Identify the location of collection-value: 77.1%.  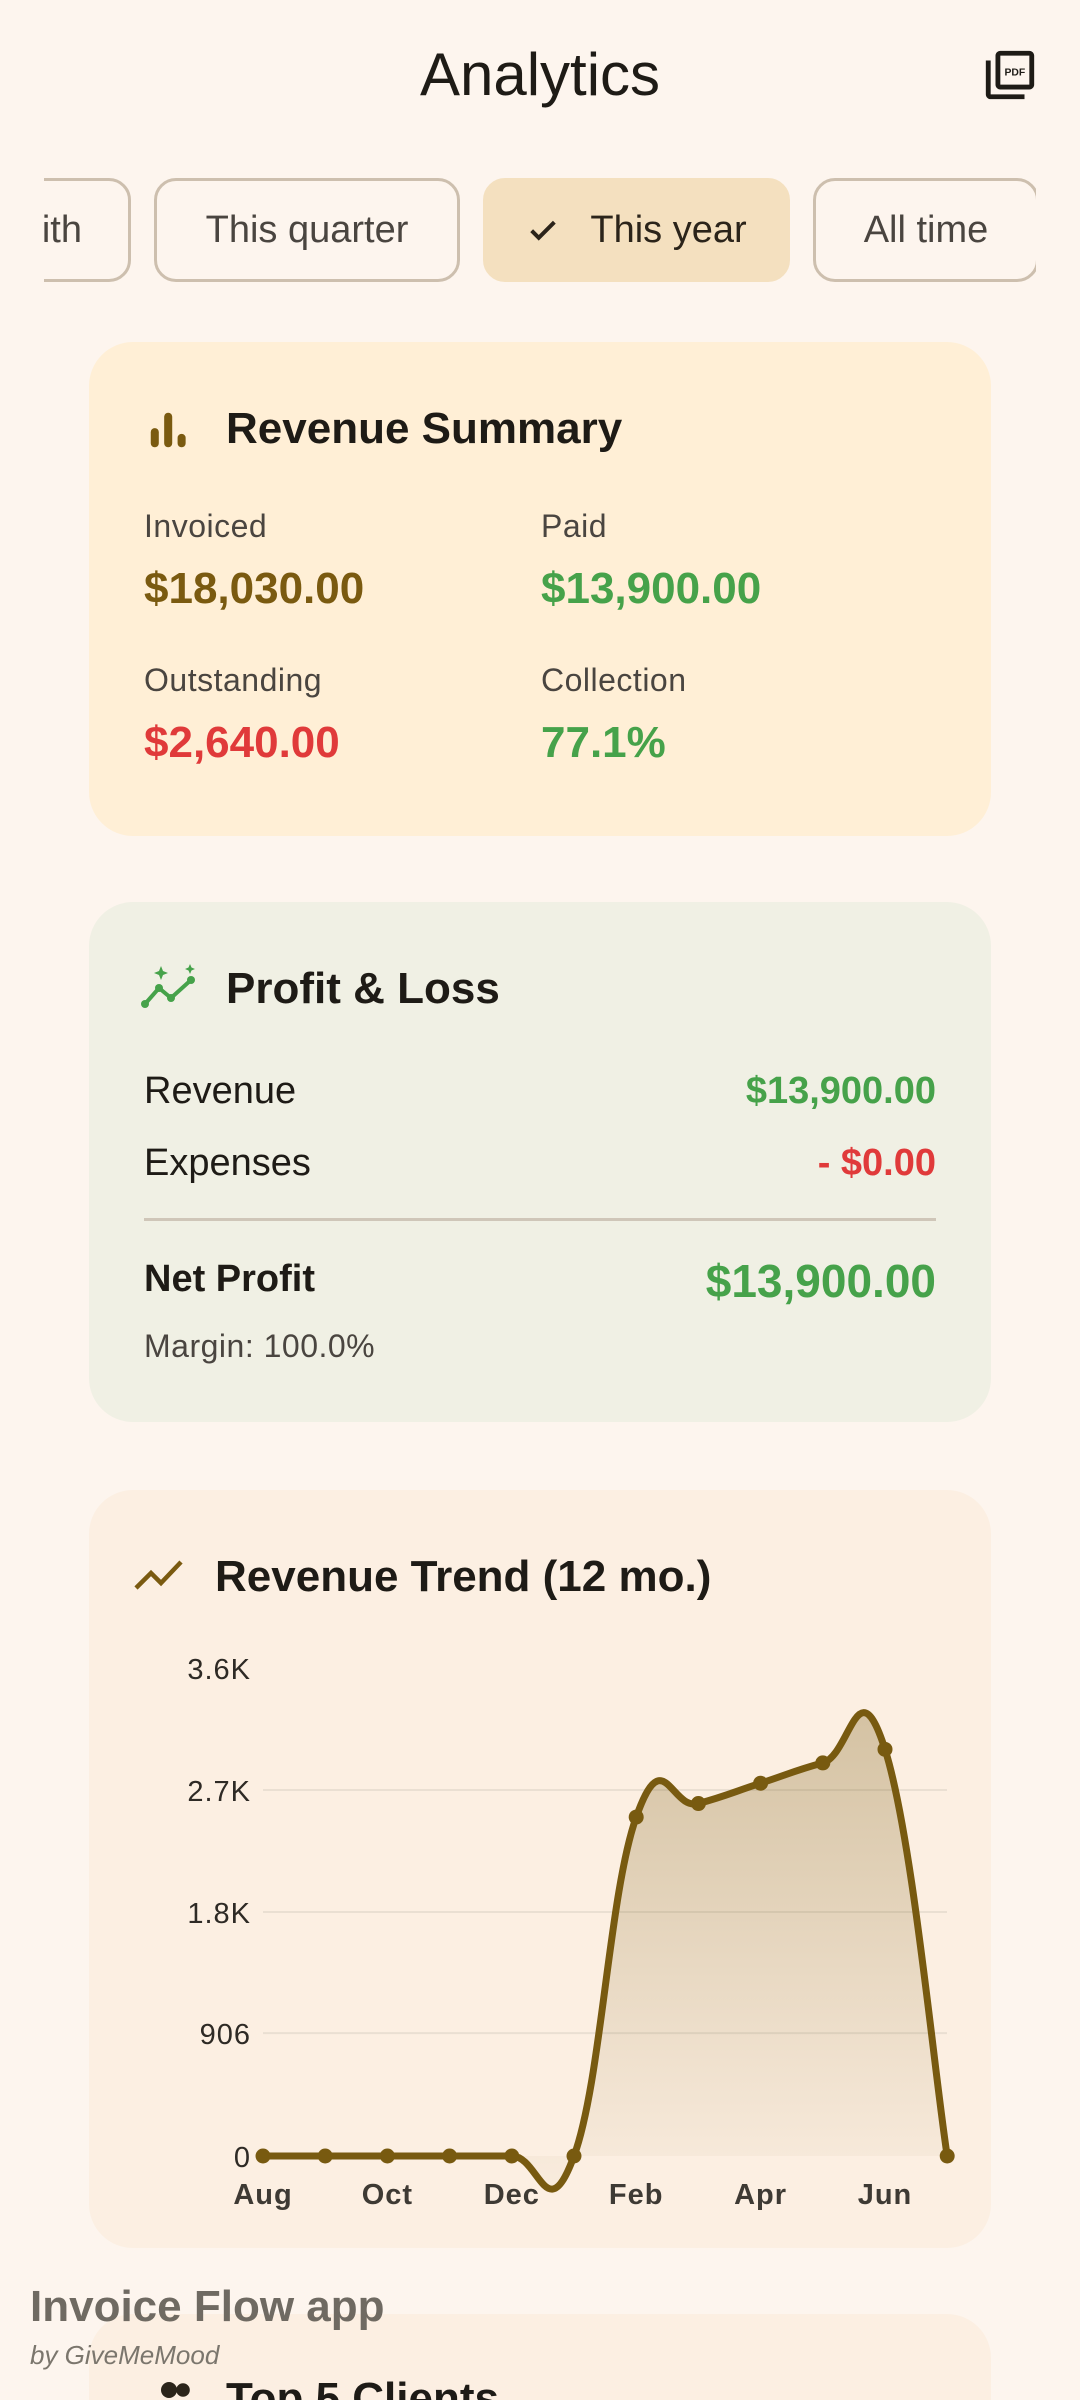
(603, 742).